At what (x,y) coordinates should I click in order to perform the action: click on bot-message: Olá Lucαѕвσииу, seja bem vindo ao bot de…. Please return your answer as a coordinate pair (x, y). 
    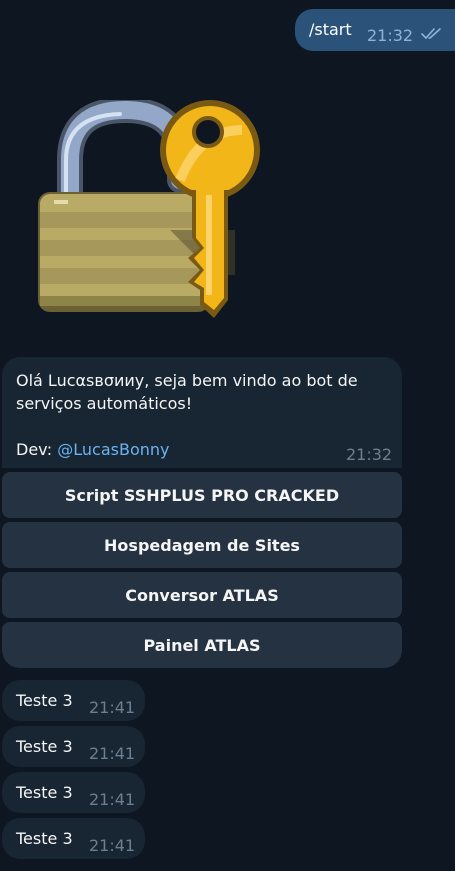
    Looking at the image, I should click on (202, 412).